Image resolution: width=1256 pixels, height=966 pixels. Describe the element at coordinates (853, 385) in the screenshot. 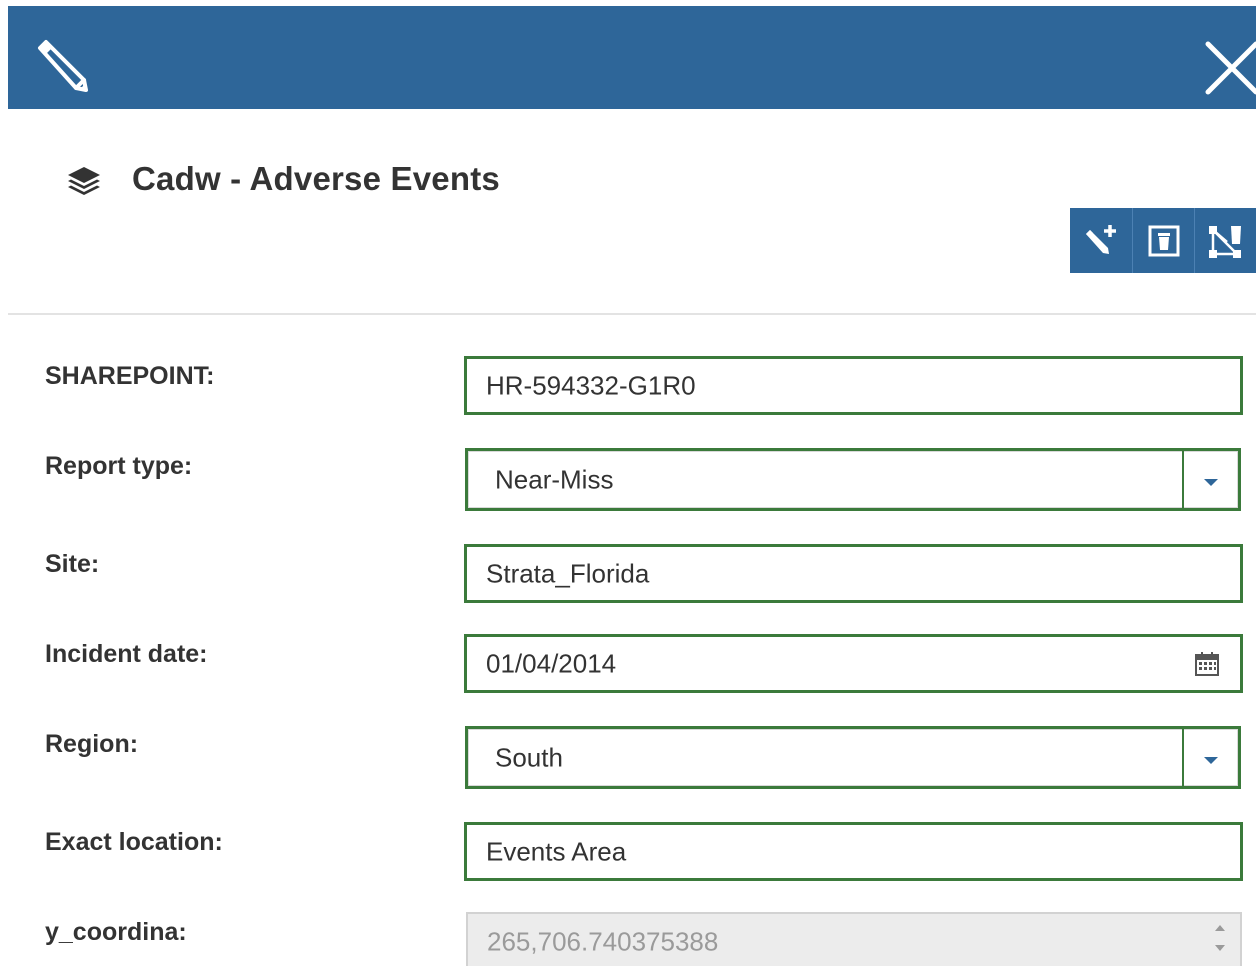

I see `sharepoint-field: HR-594332-G1R0` at that location.